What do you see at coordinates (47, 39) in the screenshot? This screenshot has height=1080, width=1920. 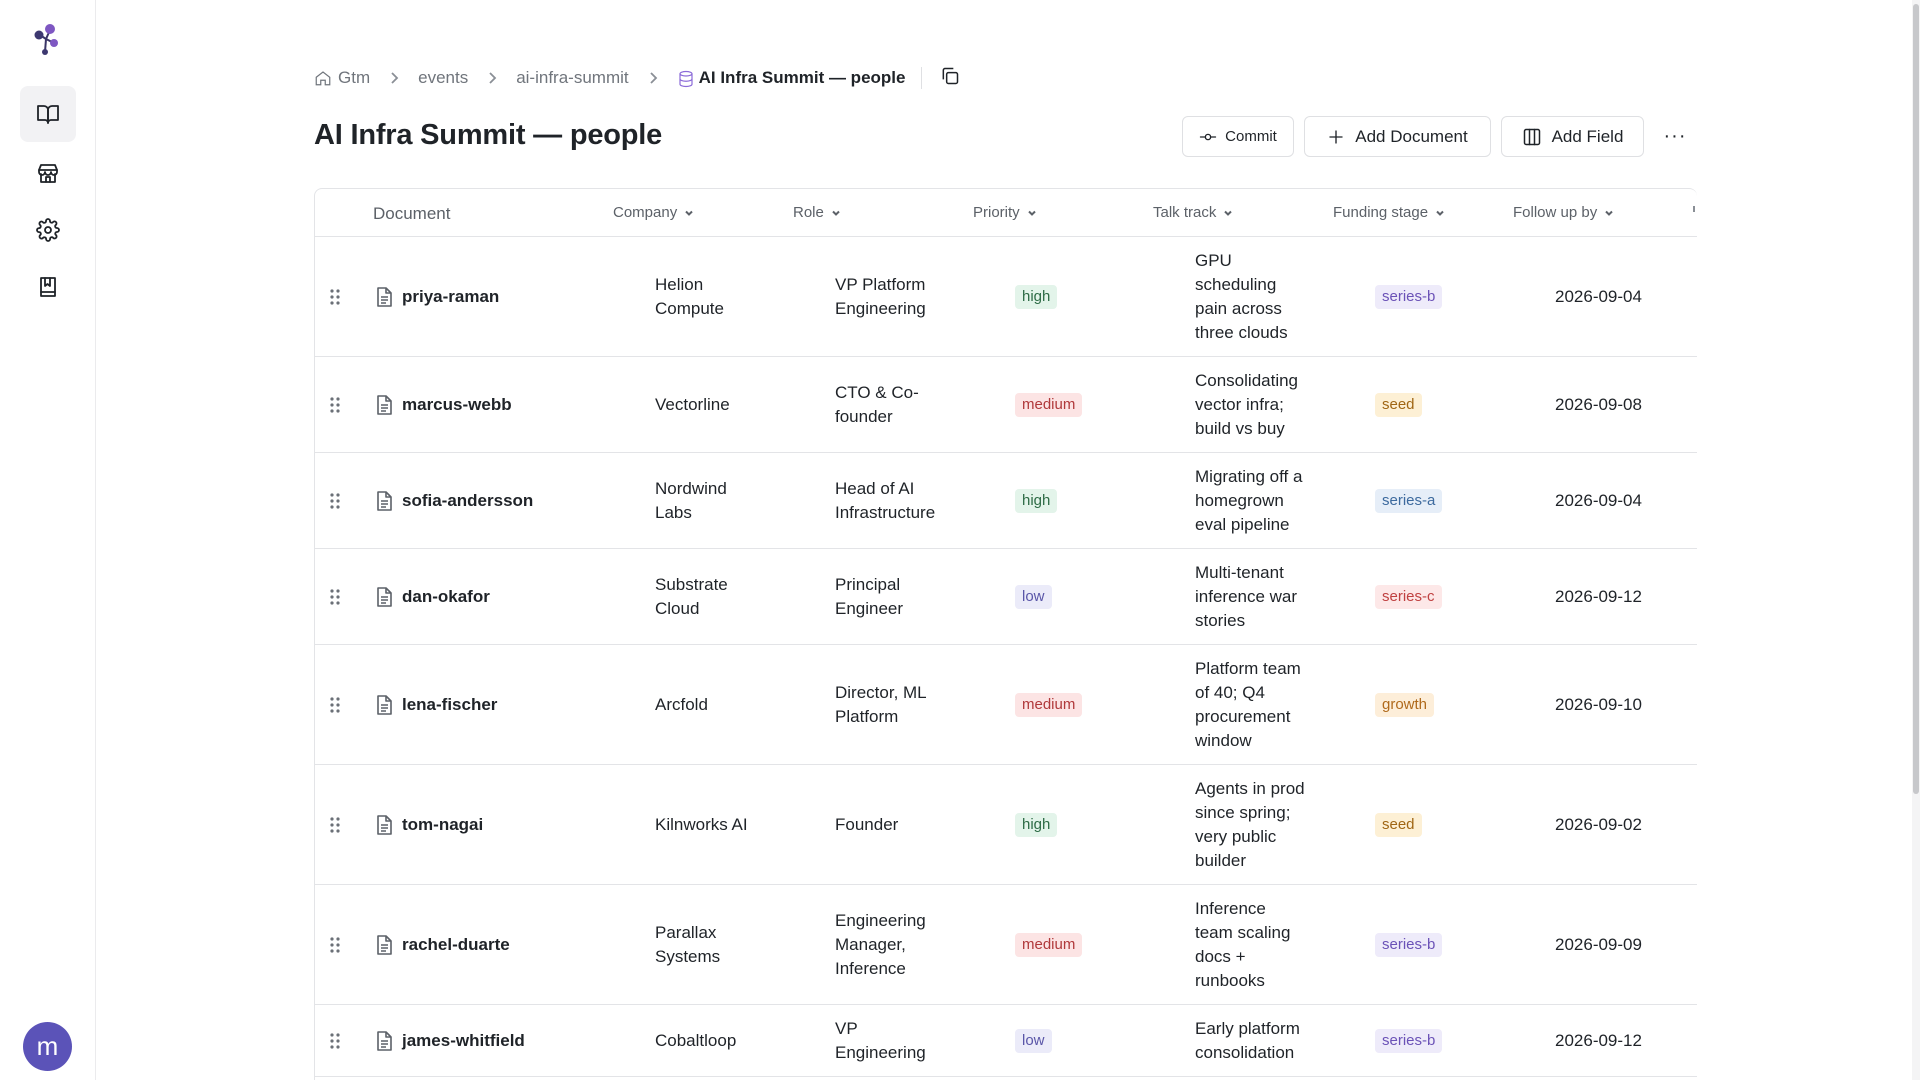 I see `app-logo` at bounding box center [47, 39].